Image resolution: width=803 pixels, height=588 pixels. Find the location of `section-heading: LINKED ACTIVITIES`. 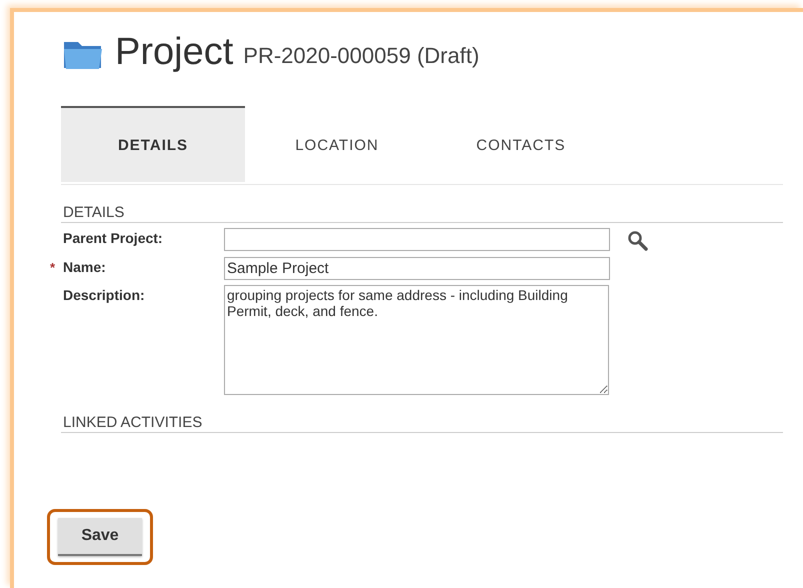

section-heading: LINKED ACTIVITIES is located at coordinates (422, 423).